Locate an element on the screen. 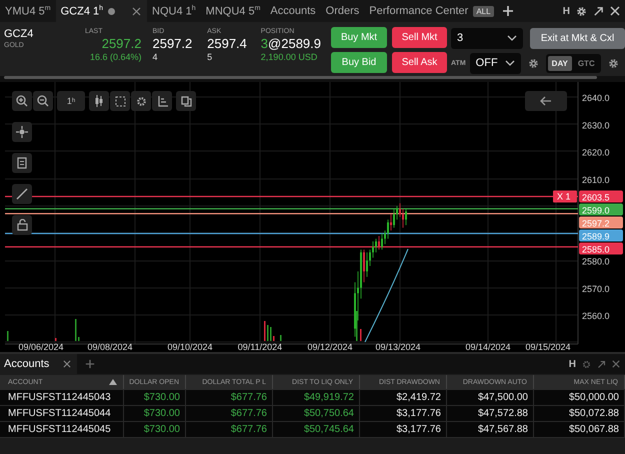 The image size is (625, 454). crosshair-button is located at coordinates (22, 132).